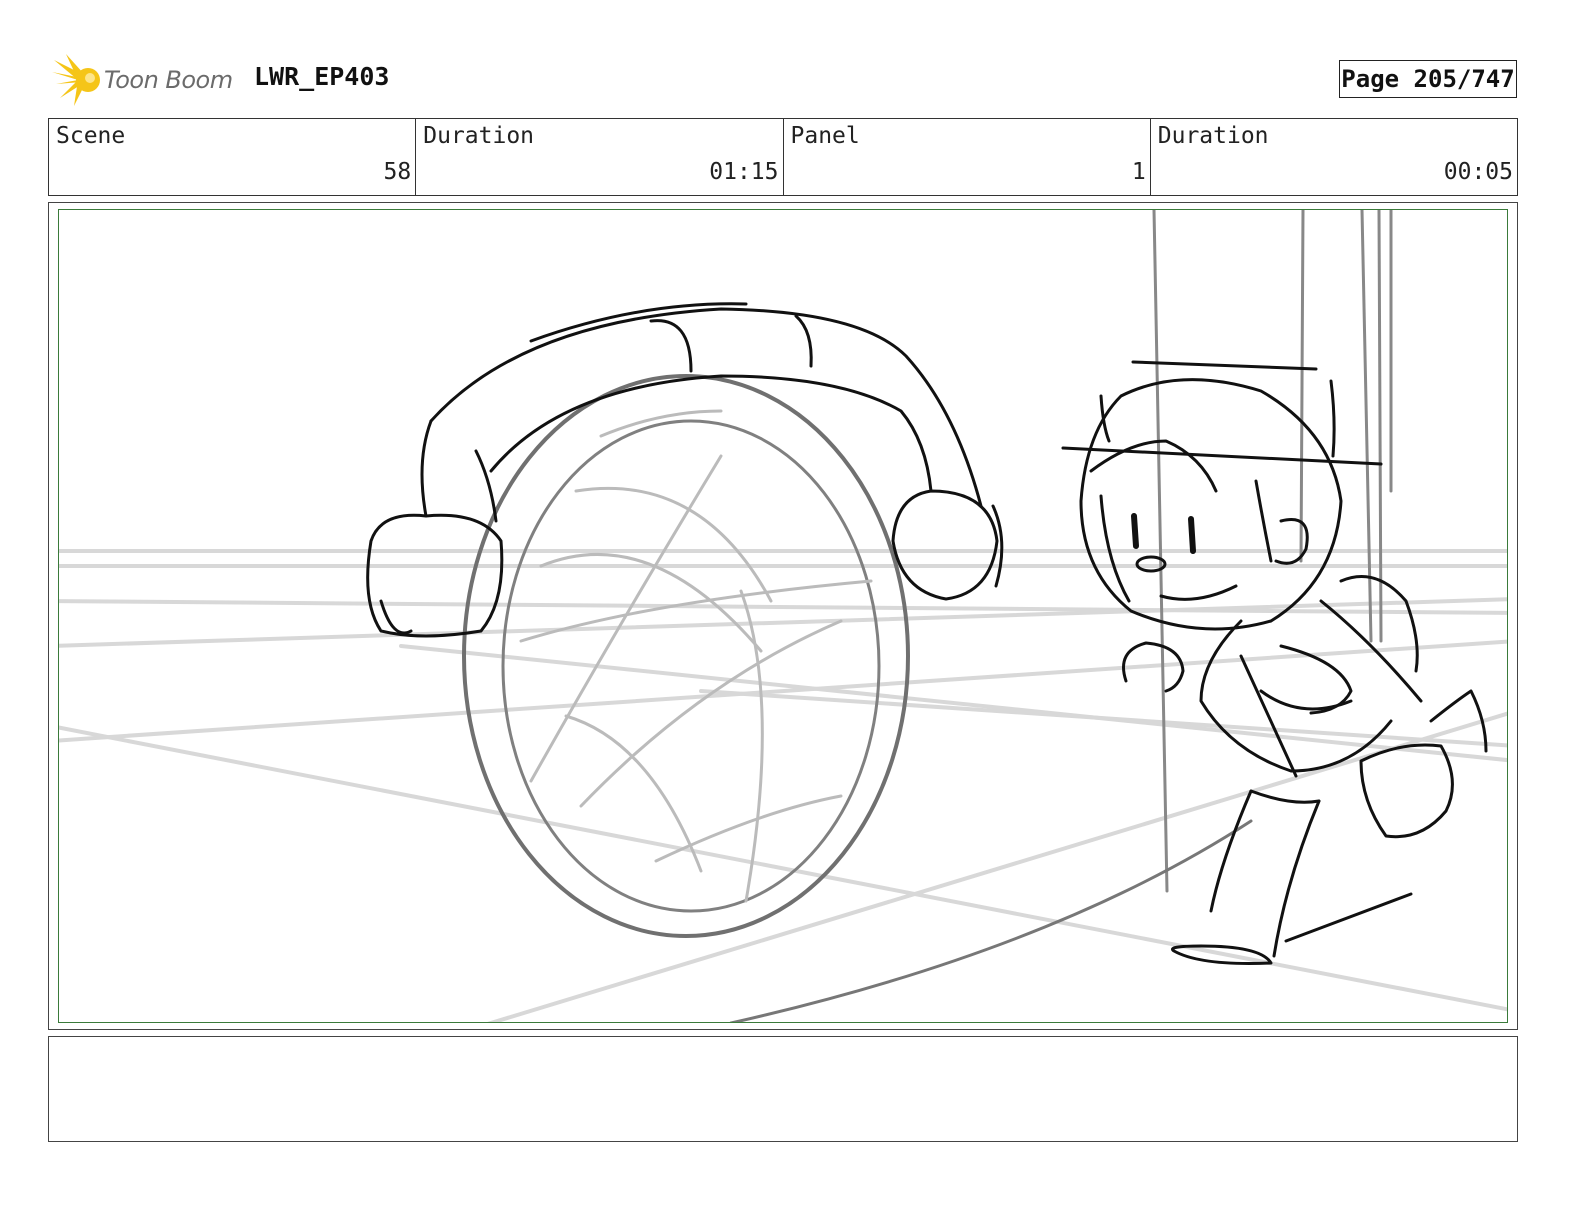 This screenshot has width=1584, height=1224. What do you see at coordinates (685, 470) in the screenshot?
I see `headphones` at bounding box center [685, 470].